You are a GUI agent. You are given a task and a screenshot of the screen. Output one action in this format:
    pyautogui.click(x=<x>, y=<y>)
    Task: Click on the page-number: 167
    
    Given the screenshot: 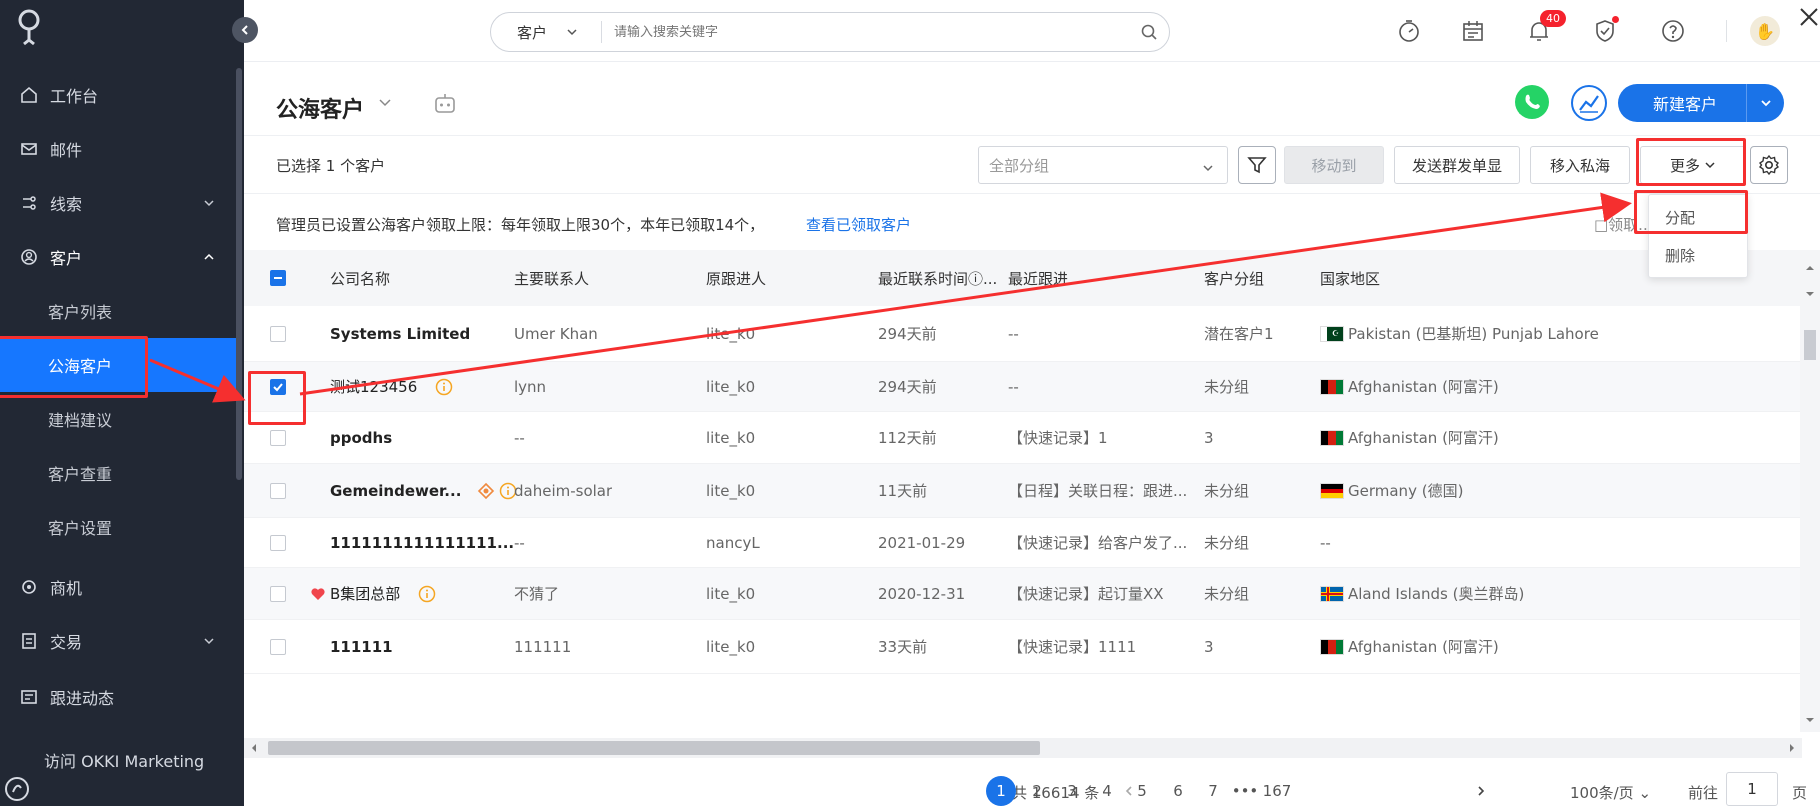 What is the action you would take?
    pyautogui.click(x=1277, y=791)
    